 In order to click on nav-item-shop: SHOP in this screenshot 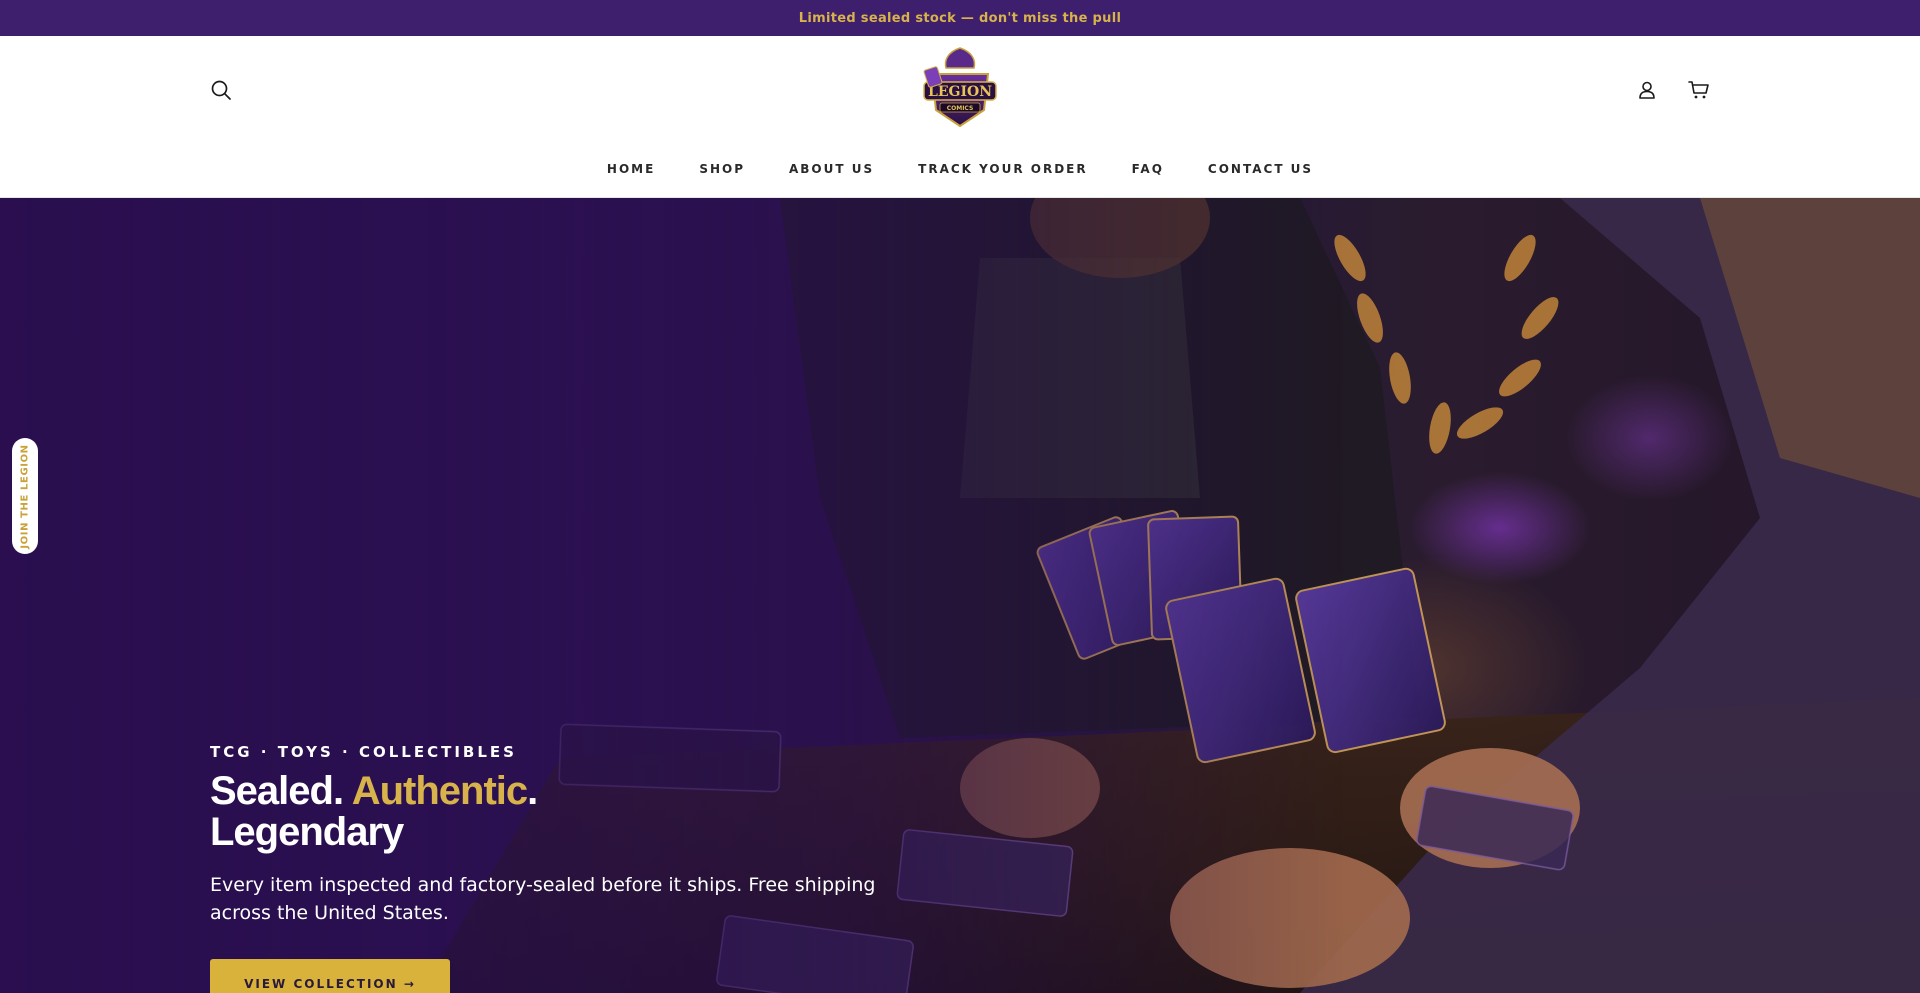, I will do `click(722, 169)`.